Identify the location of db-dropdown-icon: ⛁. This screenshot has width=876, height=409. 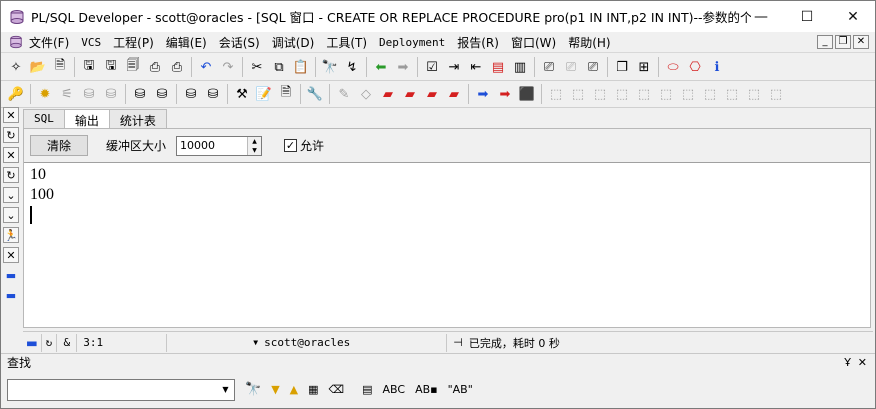
(162, 94).